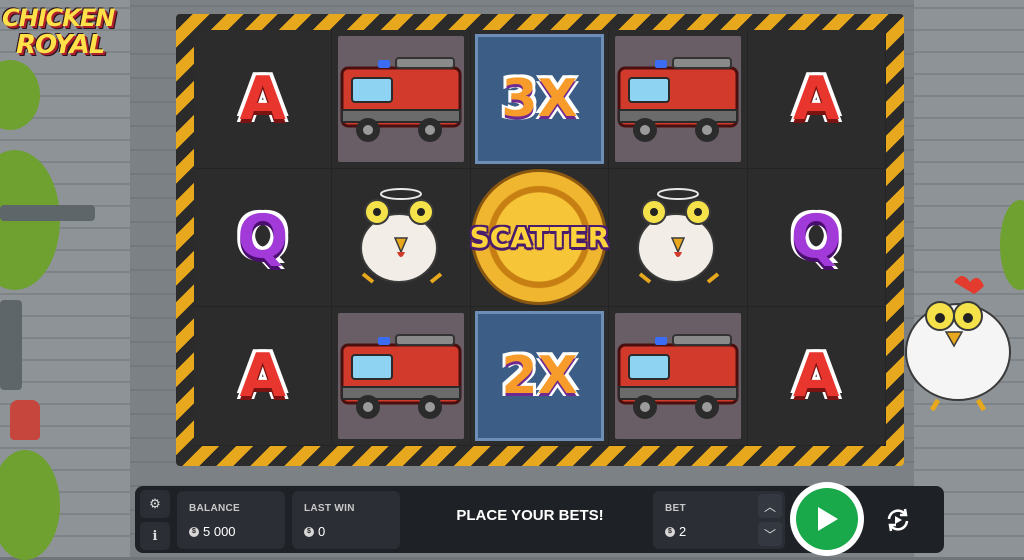 This screenshot has height=560, width=1024. Describe the element at coordinates (219, 531) in the screenshot. I see `balance-value: 5 000` at that location.